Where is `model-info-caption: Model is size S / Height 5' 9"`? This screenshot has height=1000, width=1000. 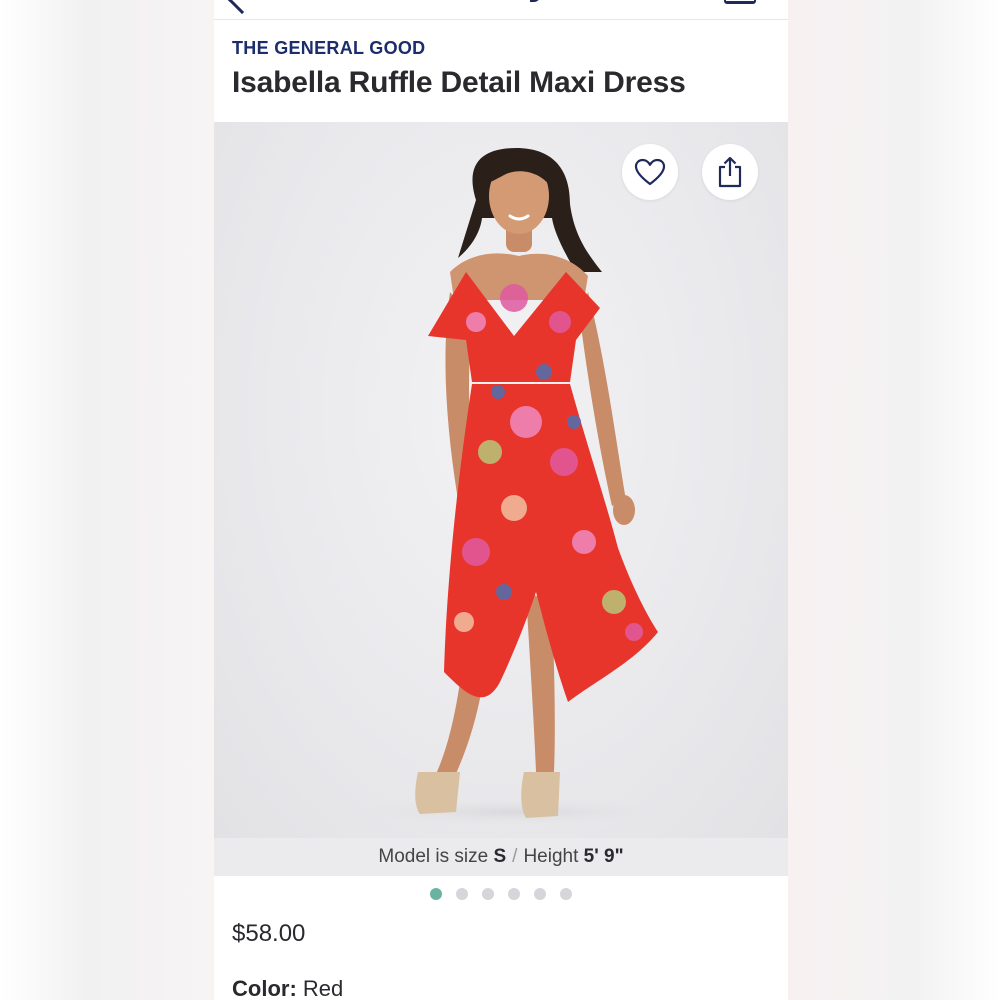 model-info-caption: Model is size S / Height 5' 9" is located at coordinates (501, 857).